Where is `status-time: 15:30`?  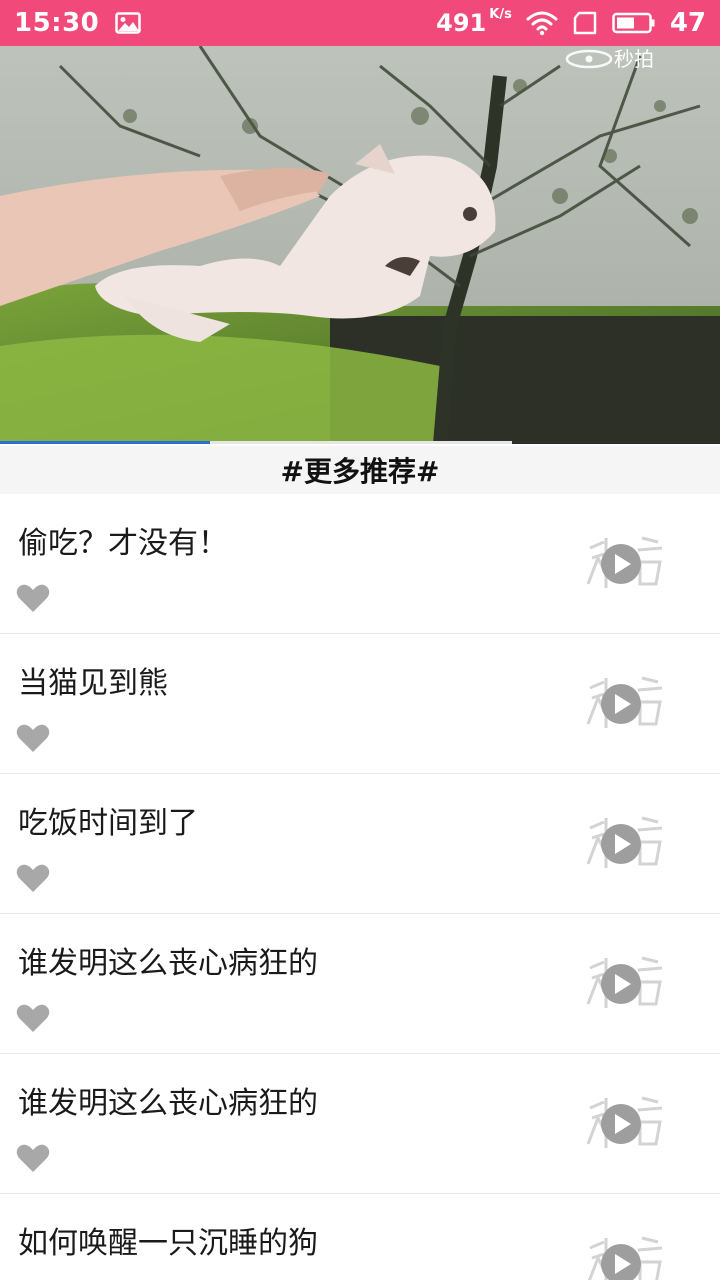 status-time: 15:30 is located at coordinates (57, 23).